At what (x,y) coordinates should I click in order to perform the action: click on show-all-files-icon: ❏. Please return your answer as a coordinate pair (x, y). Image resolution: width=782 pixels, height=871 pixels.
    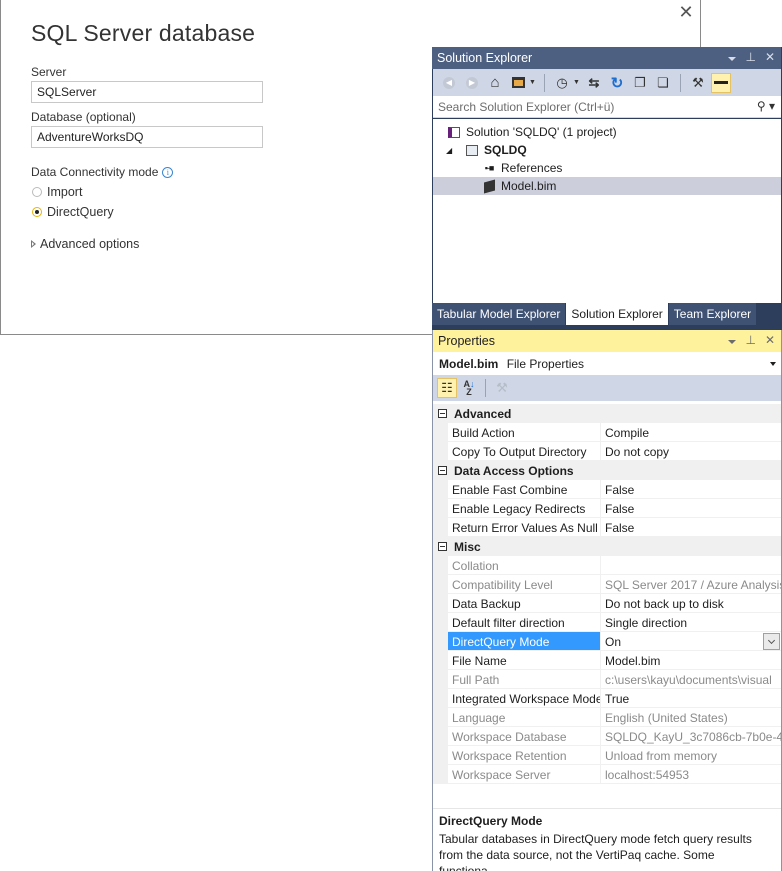
    Looking at the image, I should click on (663, 83).